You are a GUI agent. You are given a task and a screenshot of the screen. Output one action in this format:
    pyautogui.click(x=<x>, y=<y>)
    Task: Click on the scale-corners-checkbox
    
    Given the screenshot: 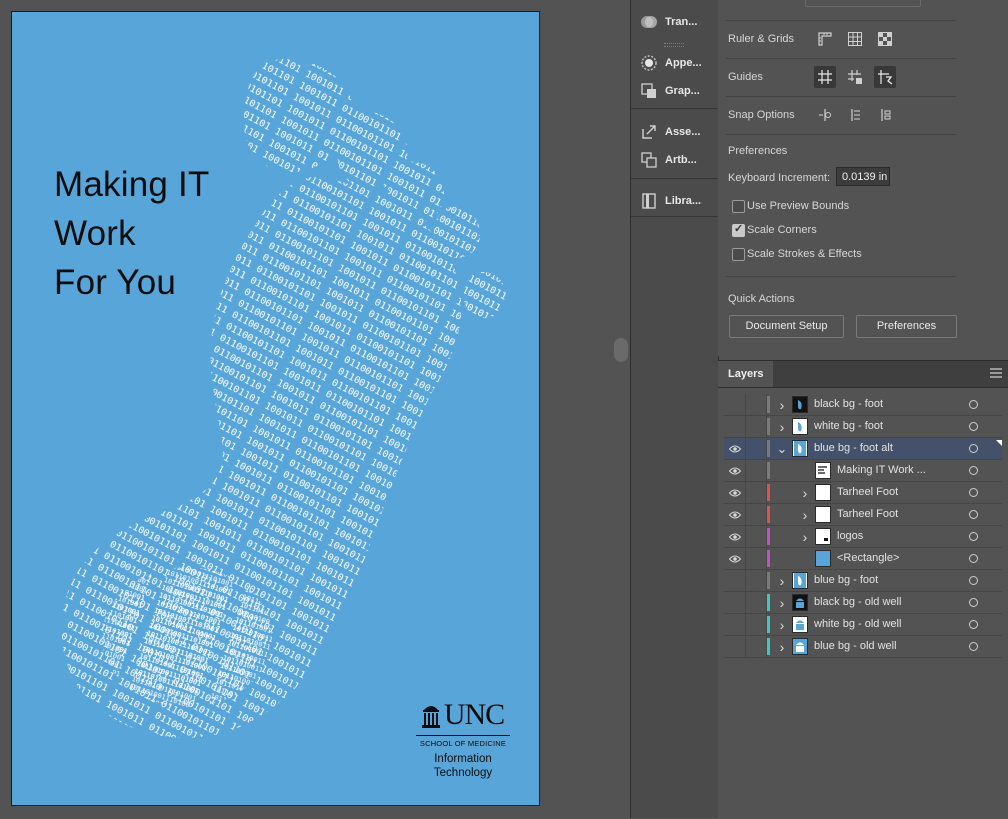 What is the action you would take?
    pyautogui.click(x=738, y=229)
    